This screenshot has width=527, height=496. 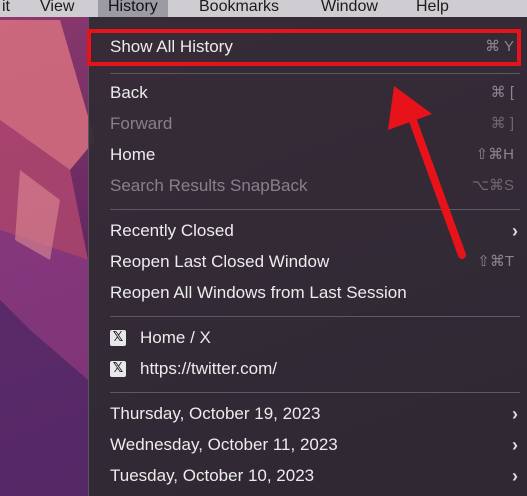 I want to click on history-date-item: Tuesday, October 10, 2023 ›, so click(x=308, y=476).